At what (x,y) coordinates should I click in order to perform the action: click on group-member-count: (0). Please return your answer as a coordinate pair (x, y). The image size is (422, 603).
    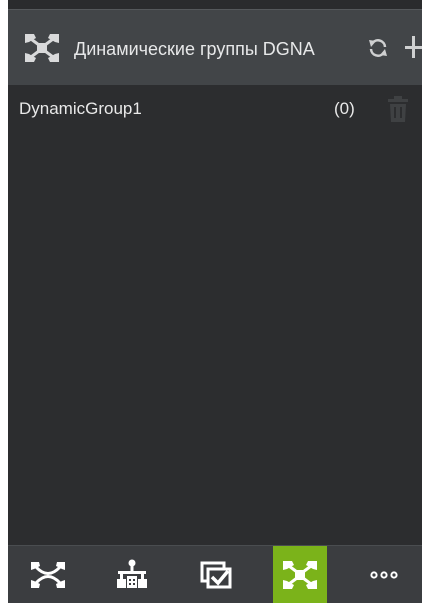
    Looking at the image, I should click on (344, 108).